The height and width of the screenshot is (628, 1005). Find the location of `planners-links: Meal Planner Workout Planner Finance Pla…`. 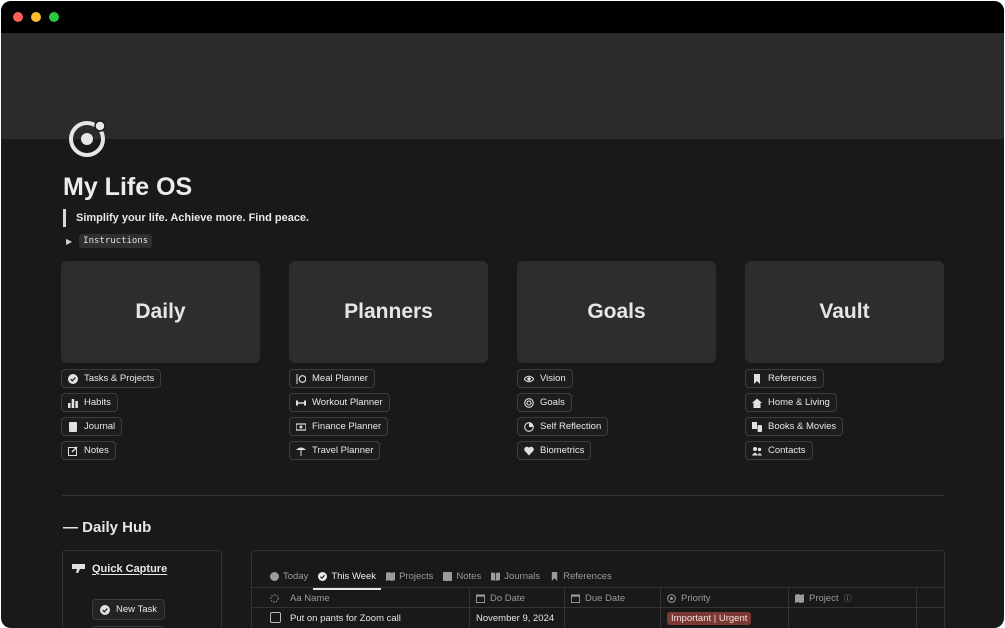

planners-links: Meal Planner Workout Planner Finance Pla… is located at coordinates (339, 417).